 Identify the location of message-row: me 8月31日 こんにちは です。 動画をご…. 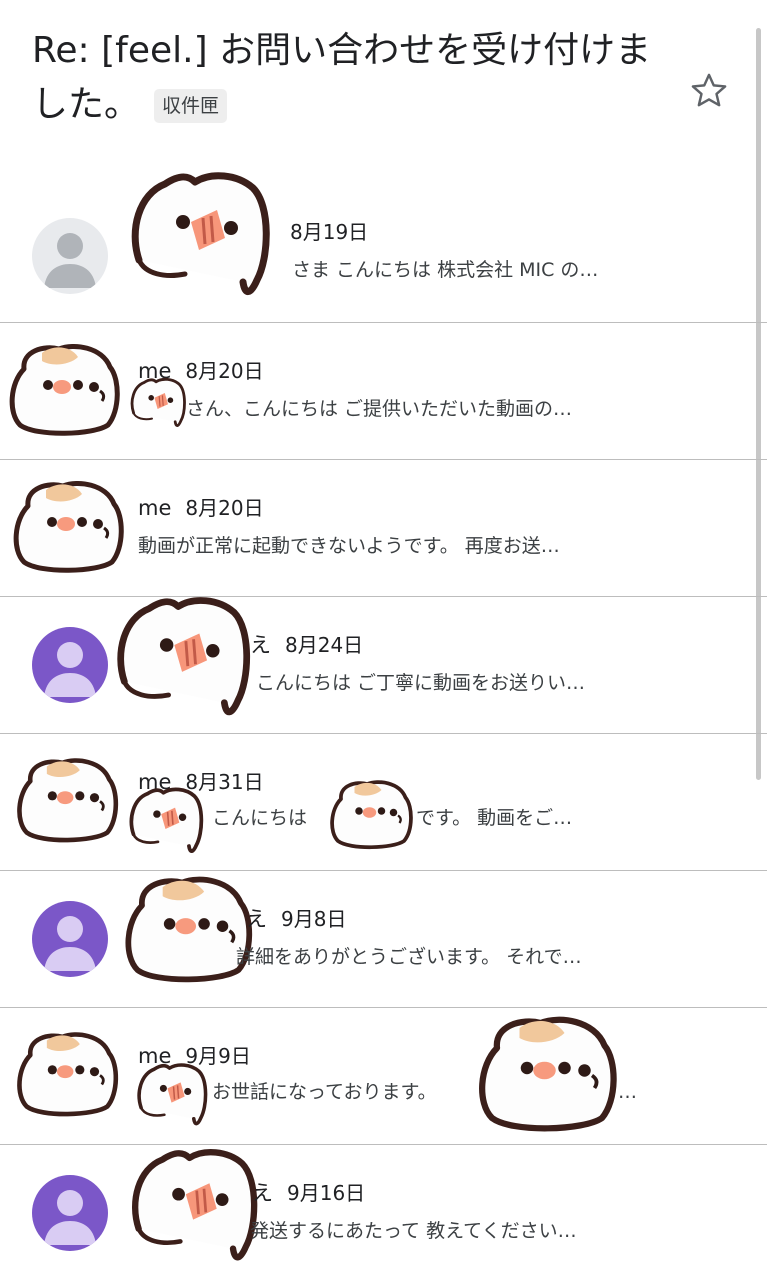
(383, 802).